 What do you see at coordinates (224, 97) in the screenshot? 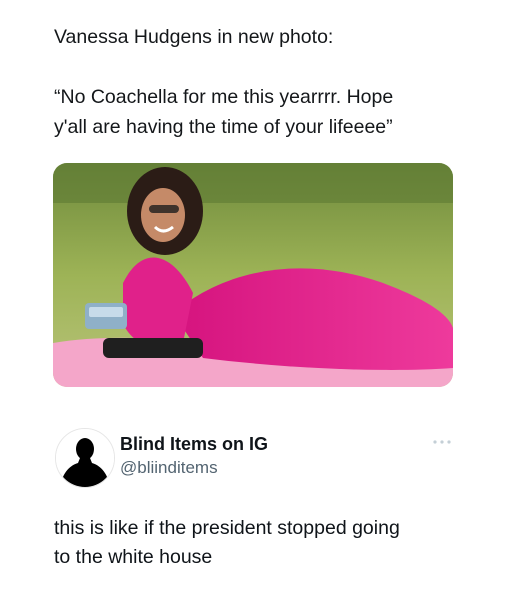
I see `quoted-post-line: “No Coachella for me this yearrrr. Hope` at bounding box center [224, 97].